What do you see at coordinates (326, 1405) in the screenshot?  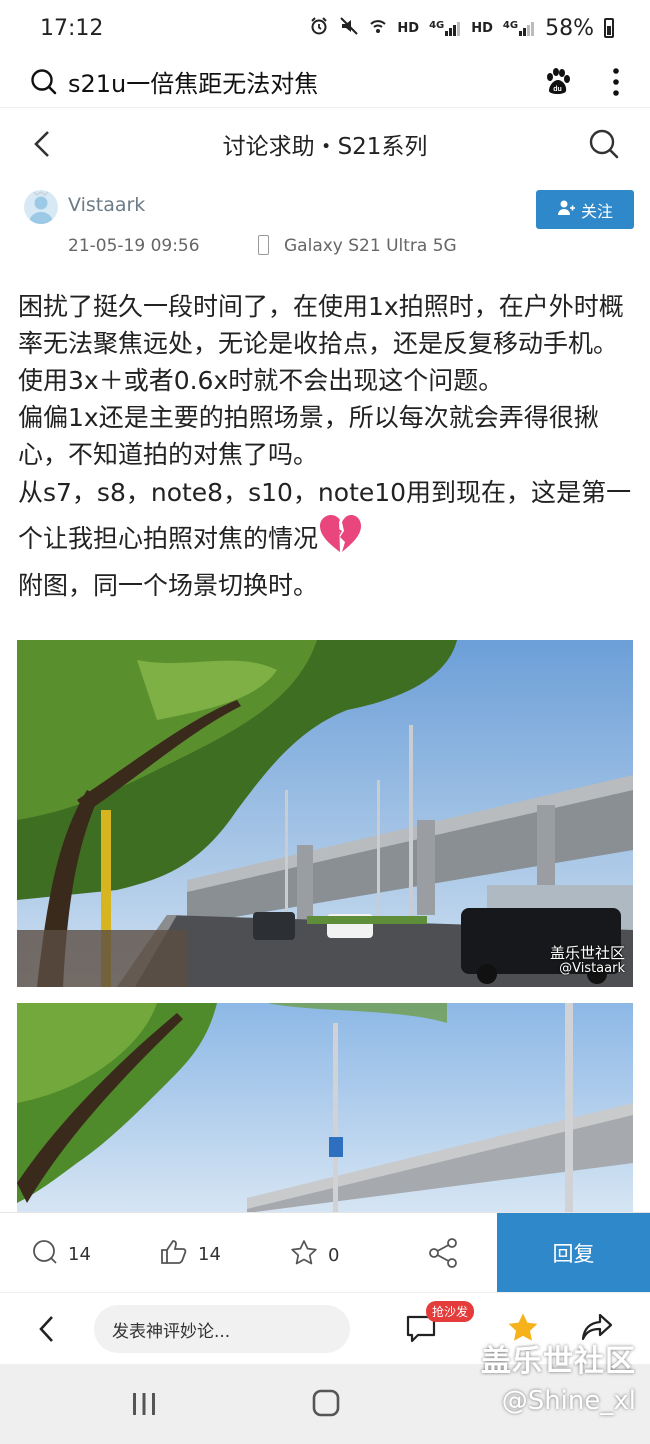 I see `home-icon` at bounding box center [326, 1405].